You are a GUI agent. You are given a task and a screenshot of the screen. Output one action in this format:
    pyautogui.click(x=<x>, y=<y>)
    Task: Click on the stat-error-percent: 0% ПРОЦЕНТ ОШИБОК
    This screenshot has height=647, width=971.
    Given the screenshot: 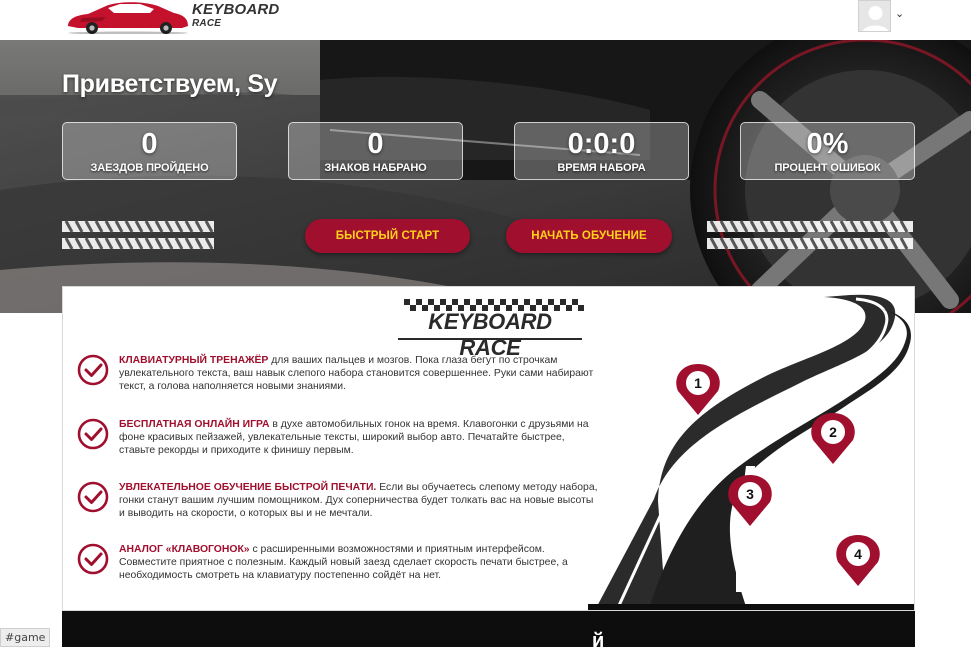 What is the action you would take?
    pyautogui.click(x=827, y=151)
    